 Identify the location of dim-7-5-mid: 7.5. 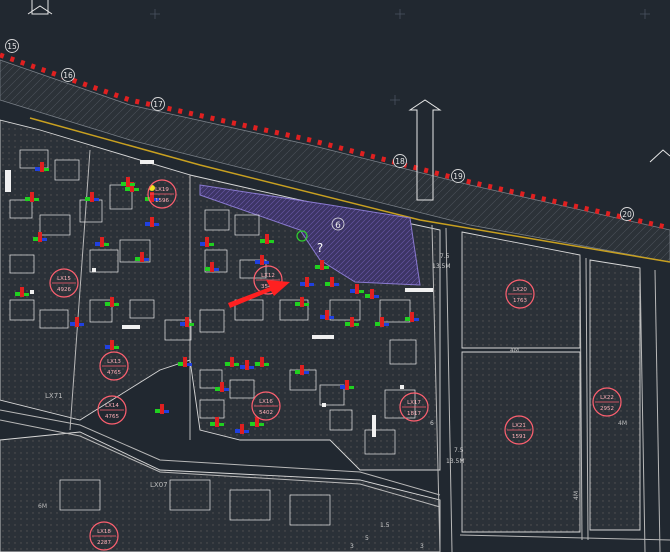
(459, 450).